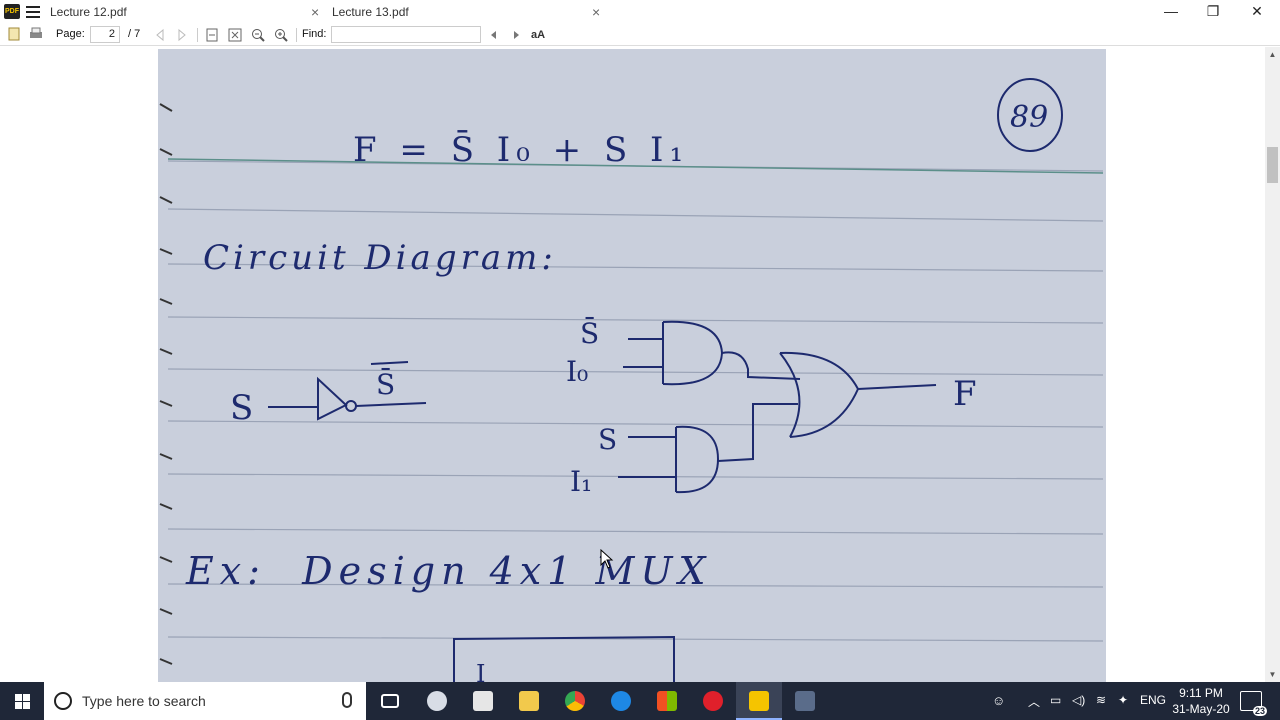 The width and height of the screenshot is (1280, 720). Describe the element at coordinates (105, 34) in the screenshot. I see `page-number-input: 2` at that location.